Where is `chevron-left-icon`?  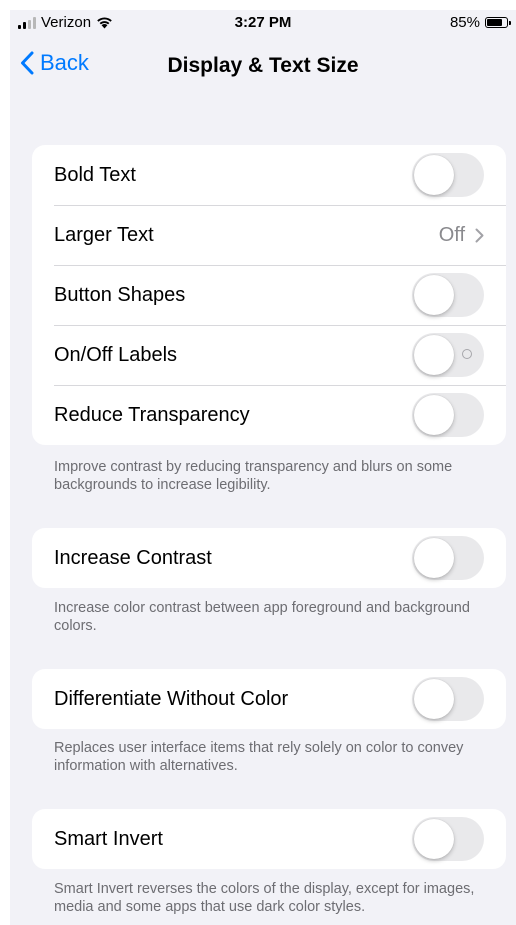 chevron-left-icon is located at coordinates (27, 63).